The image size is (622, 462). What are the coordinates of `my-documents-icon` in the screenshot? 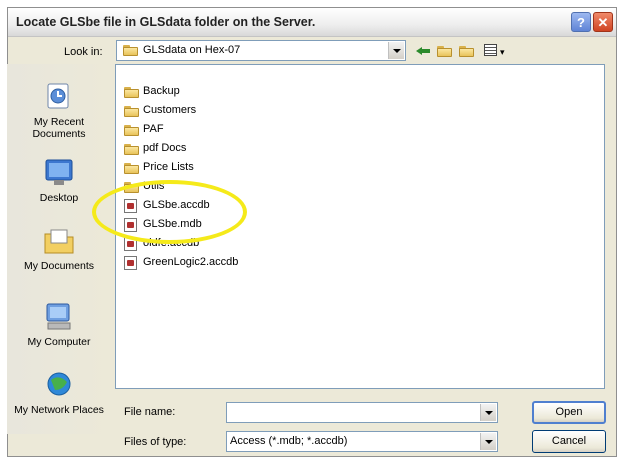 It's located at (59, 241).